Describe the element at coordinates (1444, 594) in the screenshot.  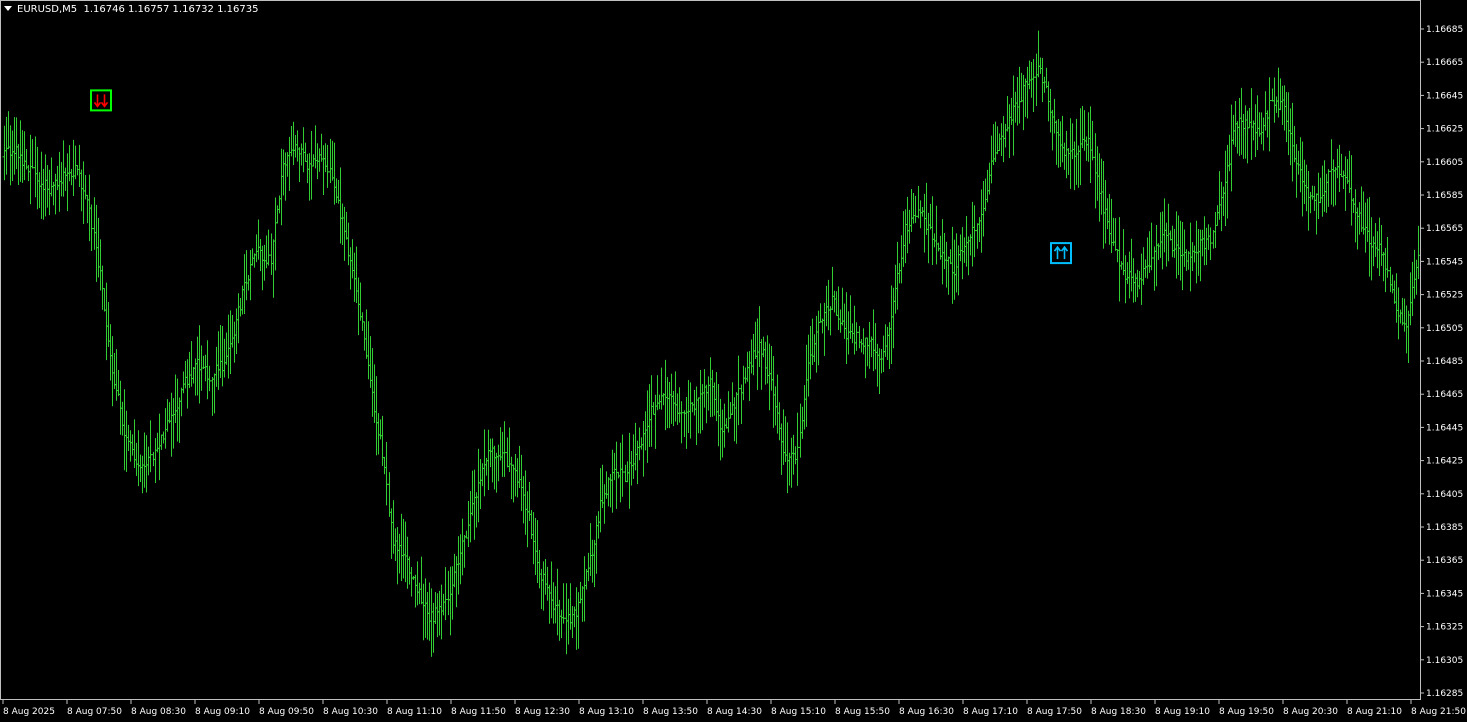
I see `price-tick-label: 1.16345` at that location.